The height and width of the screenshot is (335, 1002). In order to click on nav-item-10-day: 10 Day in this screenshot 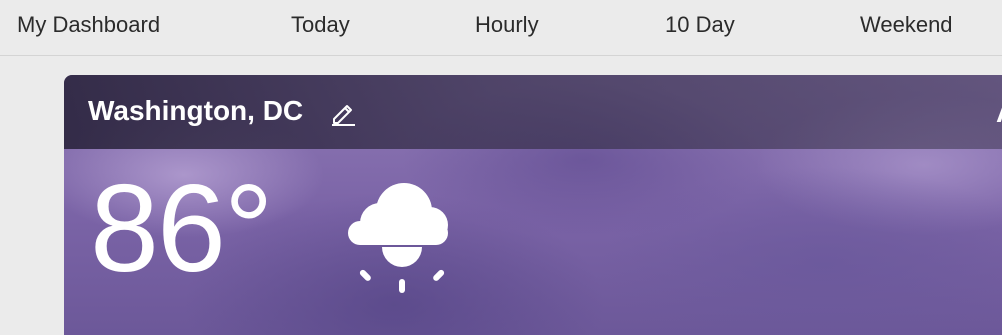, I will do `click(700, 25)`.